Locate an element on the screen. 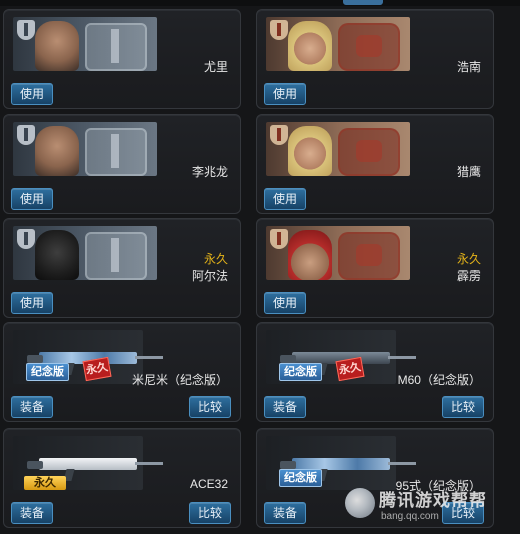  weapon-banner: 纪念版 is located at coordinates (341, 463).